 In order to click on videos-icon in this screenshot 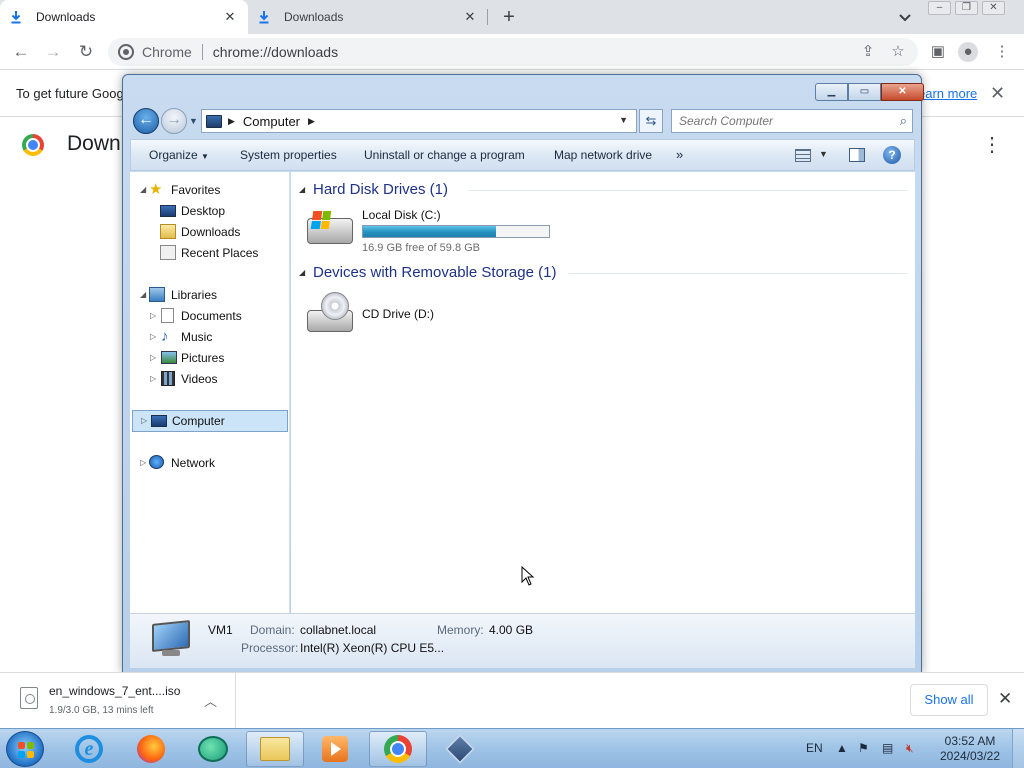, I will do `click(168, 378)`.